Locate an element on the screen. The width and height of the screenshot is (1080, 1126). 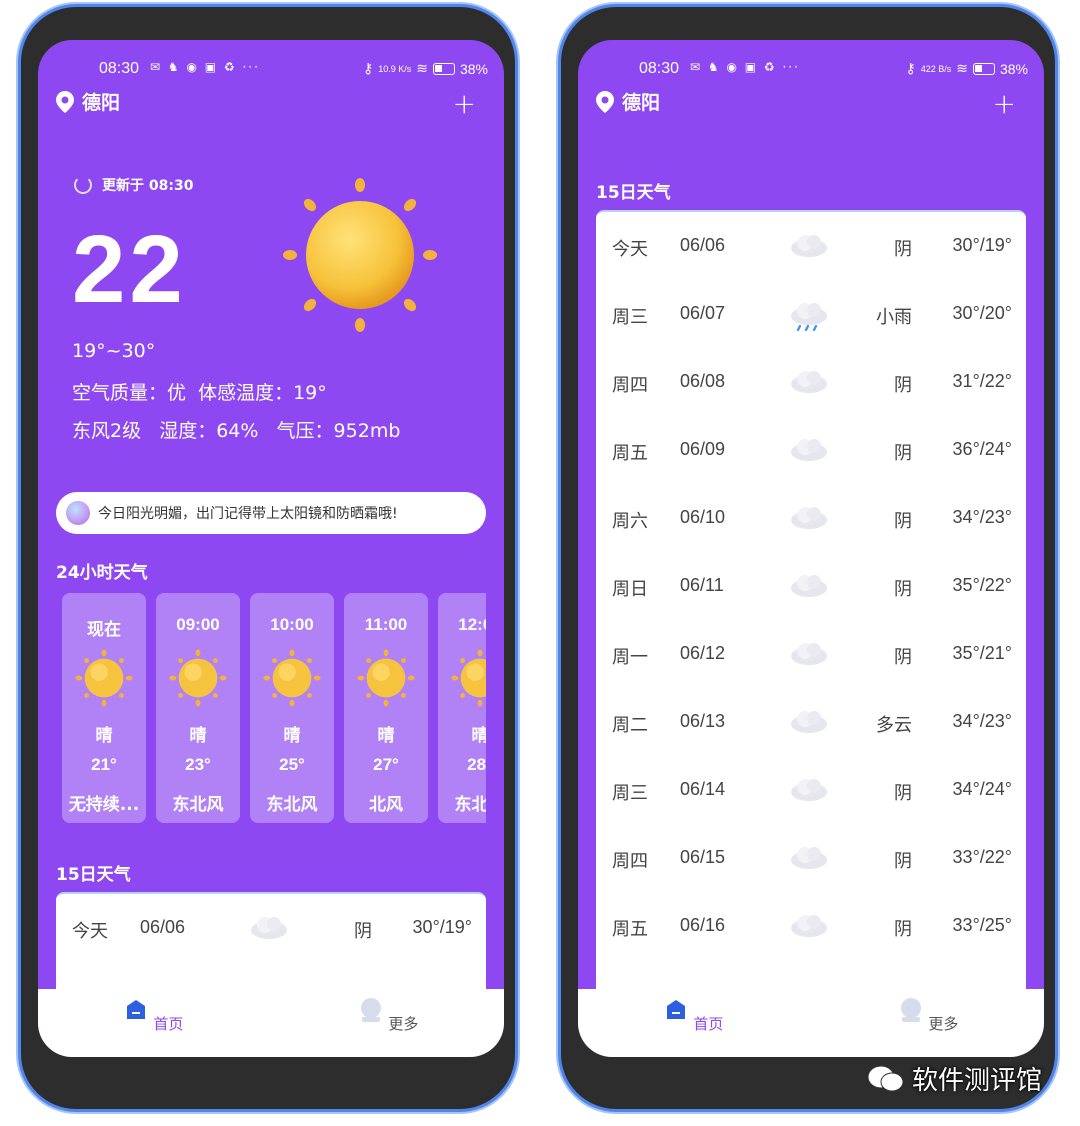
day-temp-range: 30°/19° is located at coordinates (442, 927).